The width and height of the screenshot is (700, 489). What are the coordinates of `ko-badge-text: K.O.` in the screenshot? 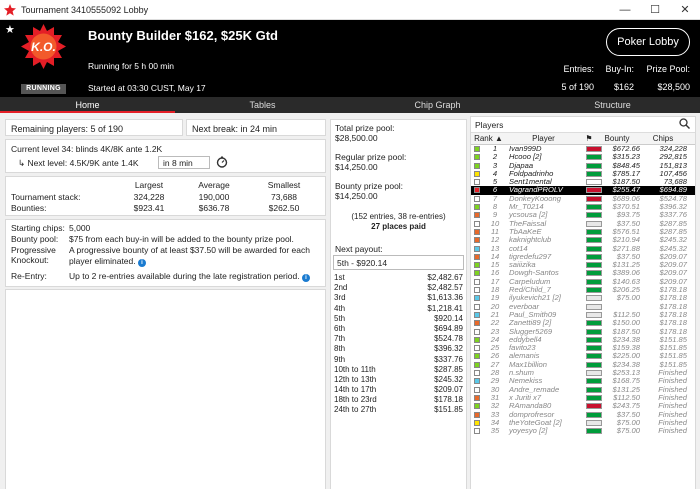 It's located at (43, 47).